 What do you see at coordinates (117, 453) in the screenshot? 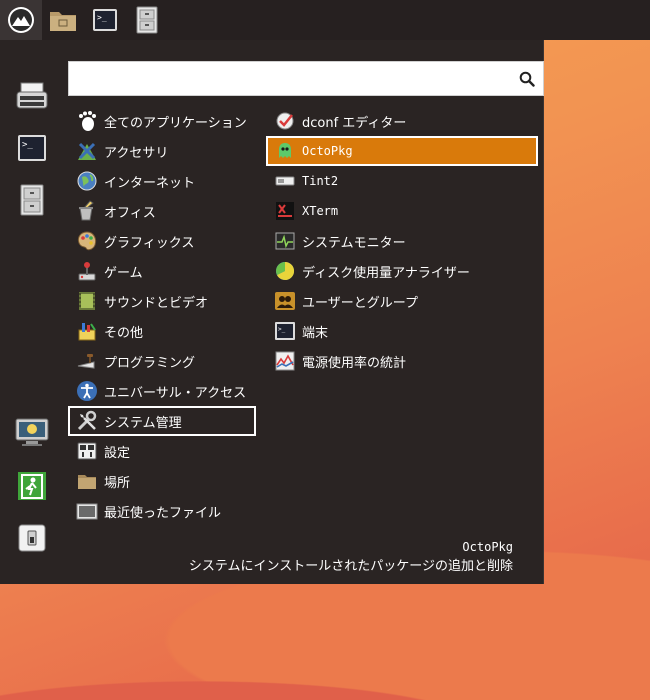
I see `category-label: 設定` at bounding box center [117, 453].